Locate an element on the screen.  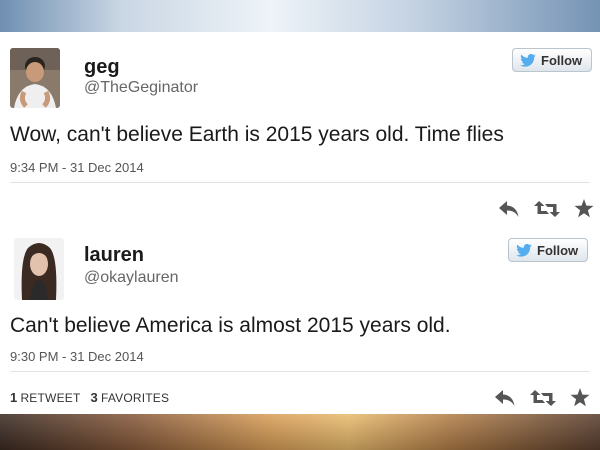
favorite-count: 3 FAVORITES is located at coordinates (130, 397).